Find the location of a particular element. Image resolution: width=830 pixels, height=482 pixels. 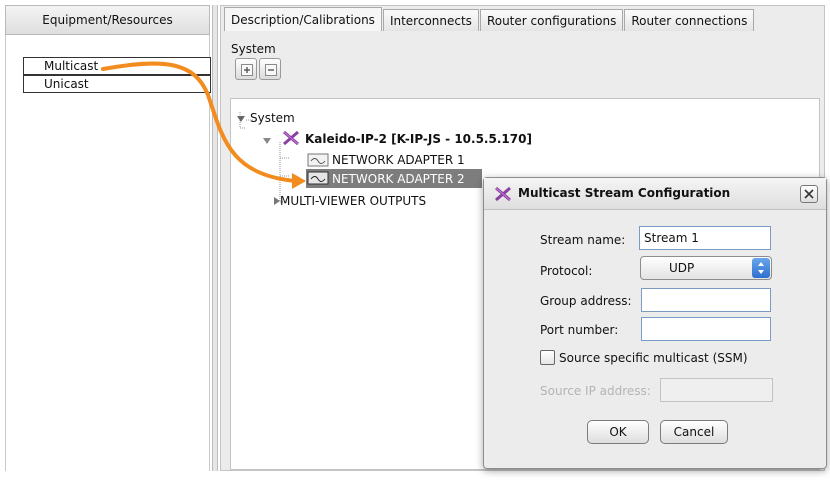

group-address-label: Group address: is located at coordinates (586, 301).